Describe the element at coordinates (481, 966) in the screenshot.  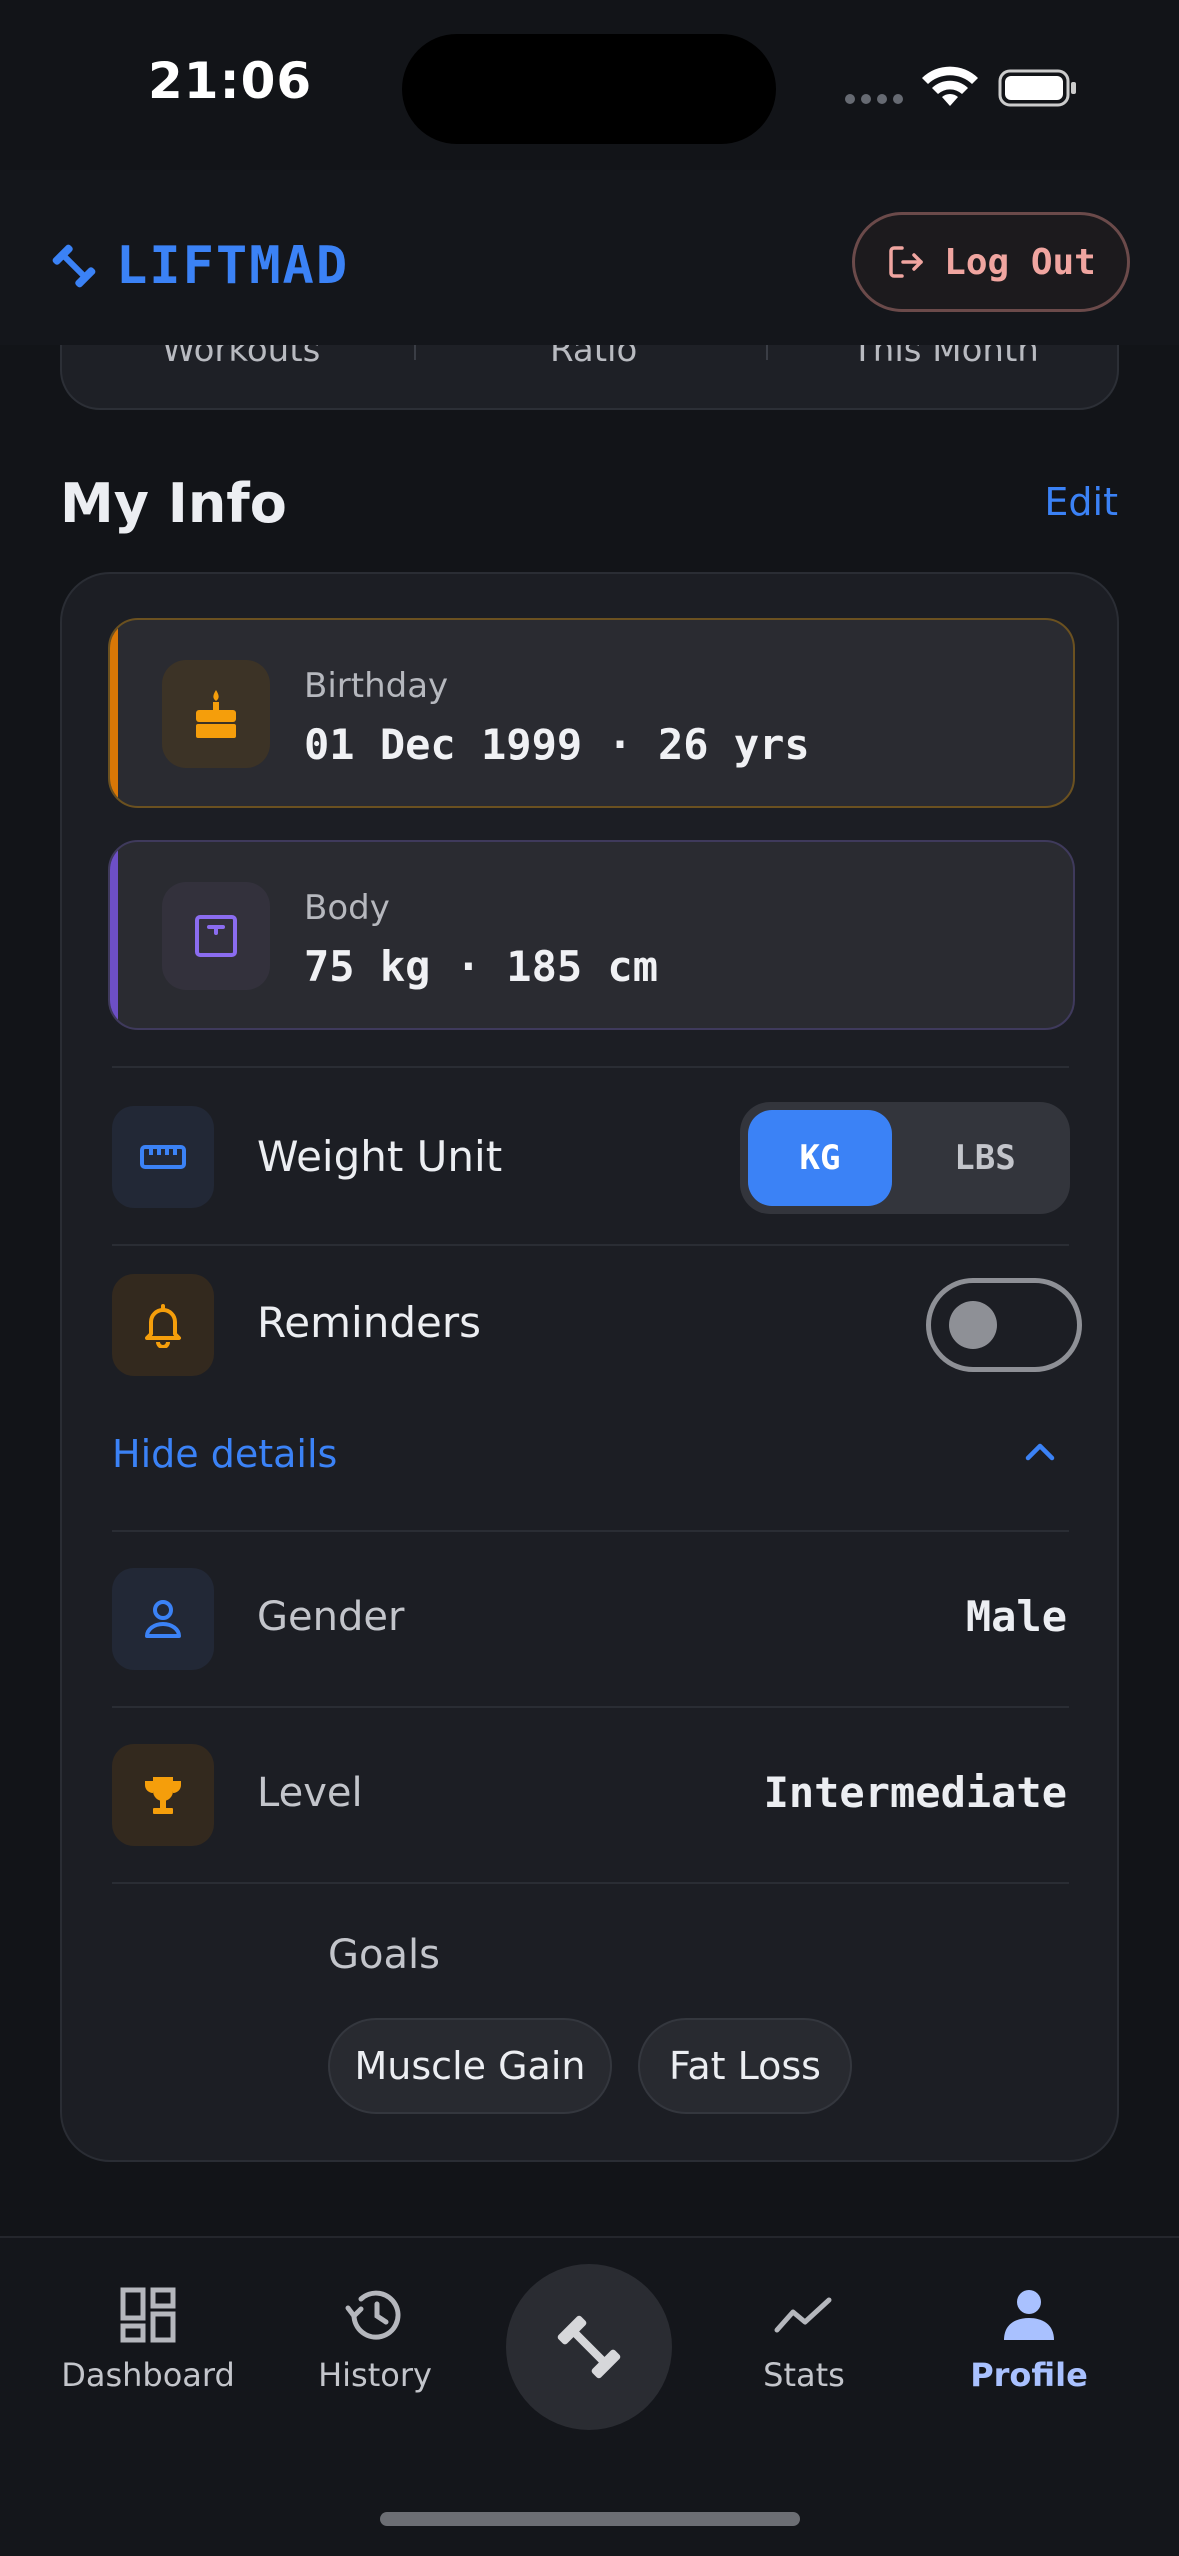
I see `body-value: 75 kg · 185 cm` at that location.